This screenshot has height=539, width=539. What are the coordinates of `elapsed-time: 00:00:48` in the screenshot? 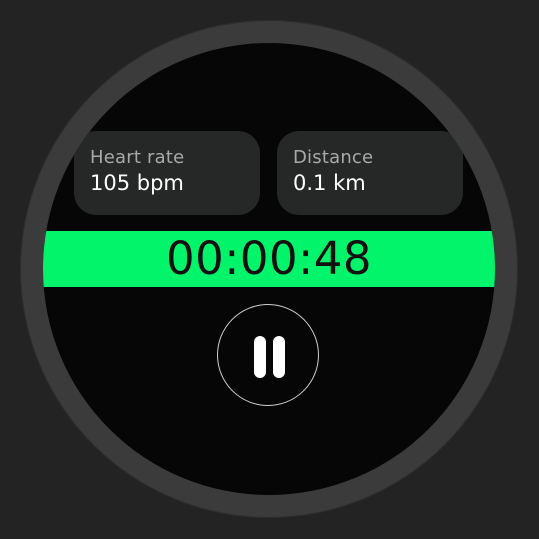 It's located at (269, 258).